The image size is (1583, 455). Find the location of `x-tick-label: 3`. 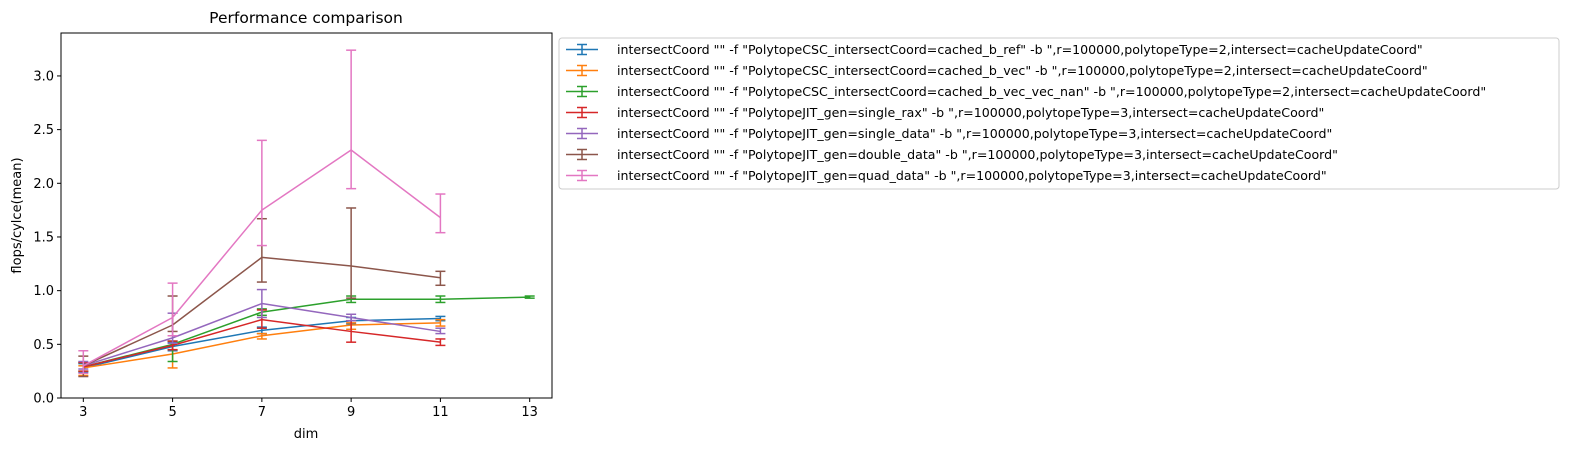

x-tick-label: 3 is located at coordinates (83, 412).